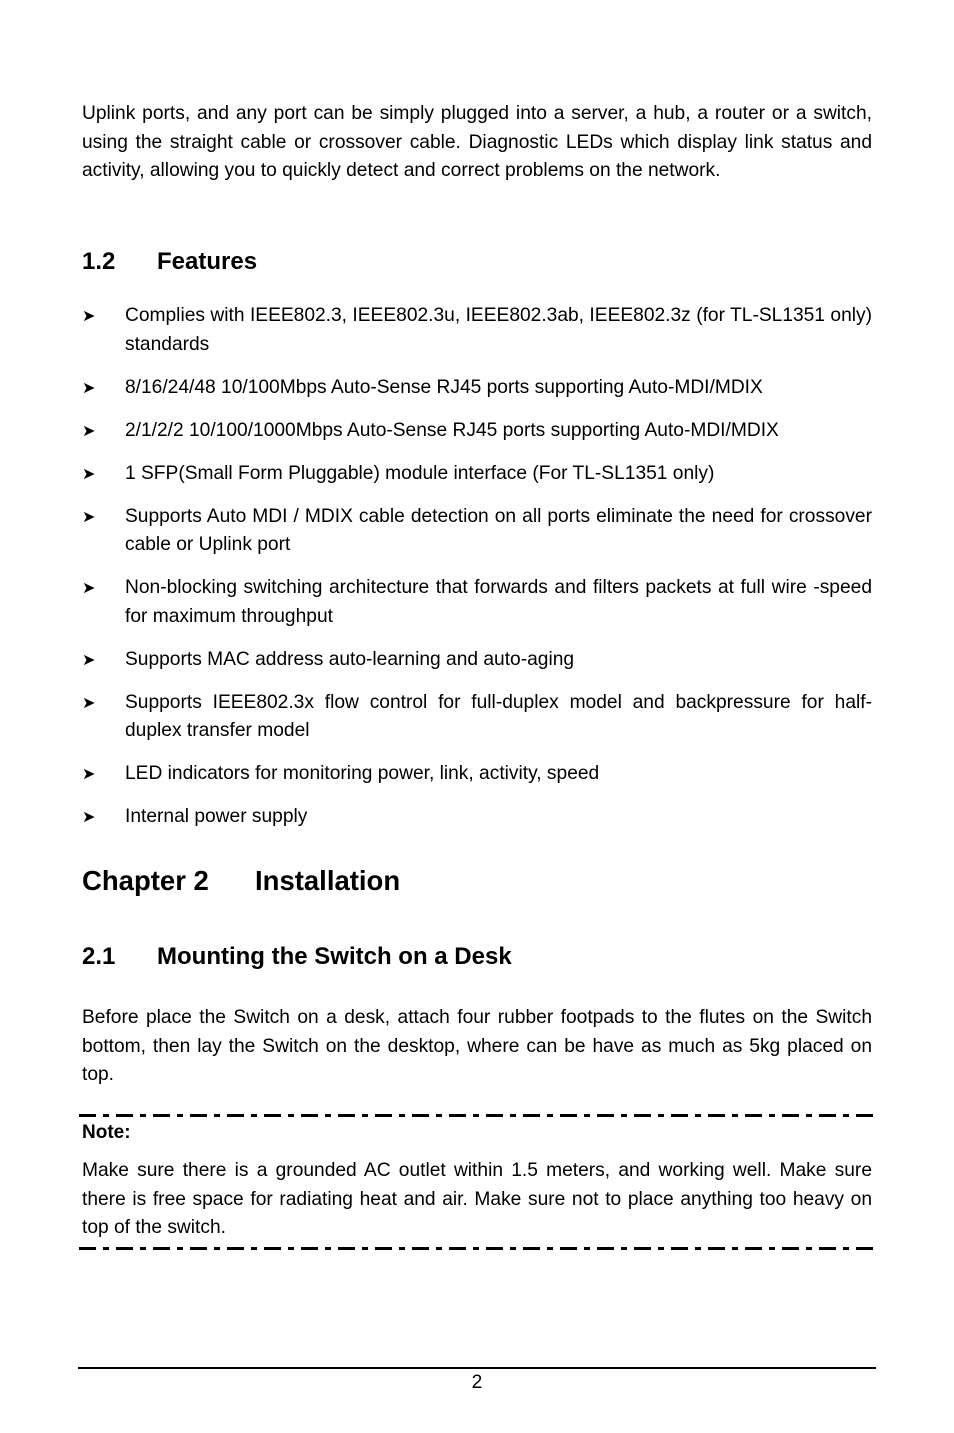 This screenshot has width=954, height=1433. What do you see at coordinates (477, 1248) in the screenshot?
I see `note-bottom-divider` at bounding box center [477, 1248].